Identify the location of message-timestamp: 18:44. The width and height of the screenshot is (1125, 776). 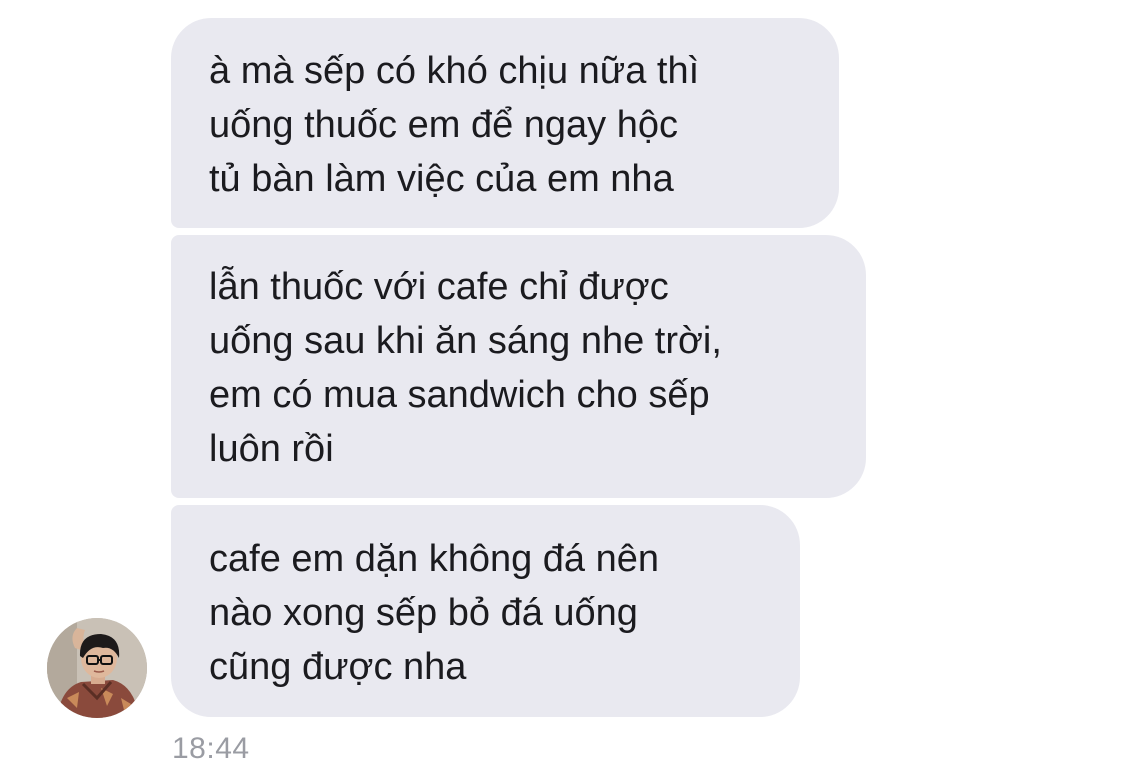
(211, 748).